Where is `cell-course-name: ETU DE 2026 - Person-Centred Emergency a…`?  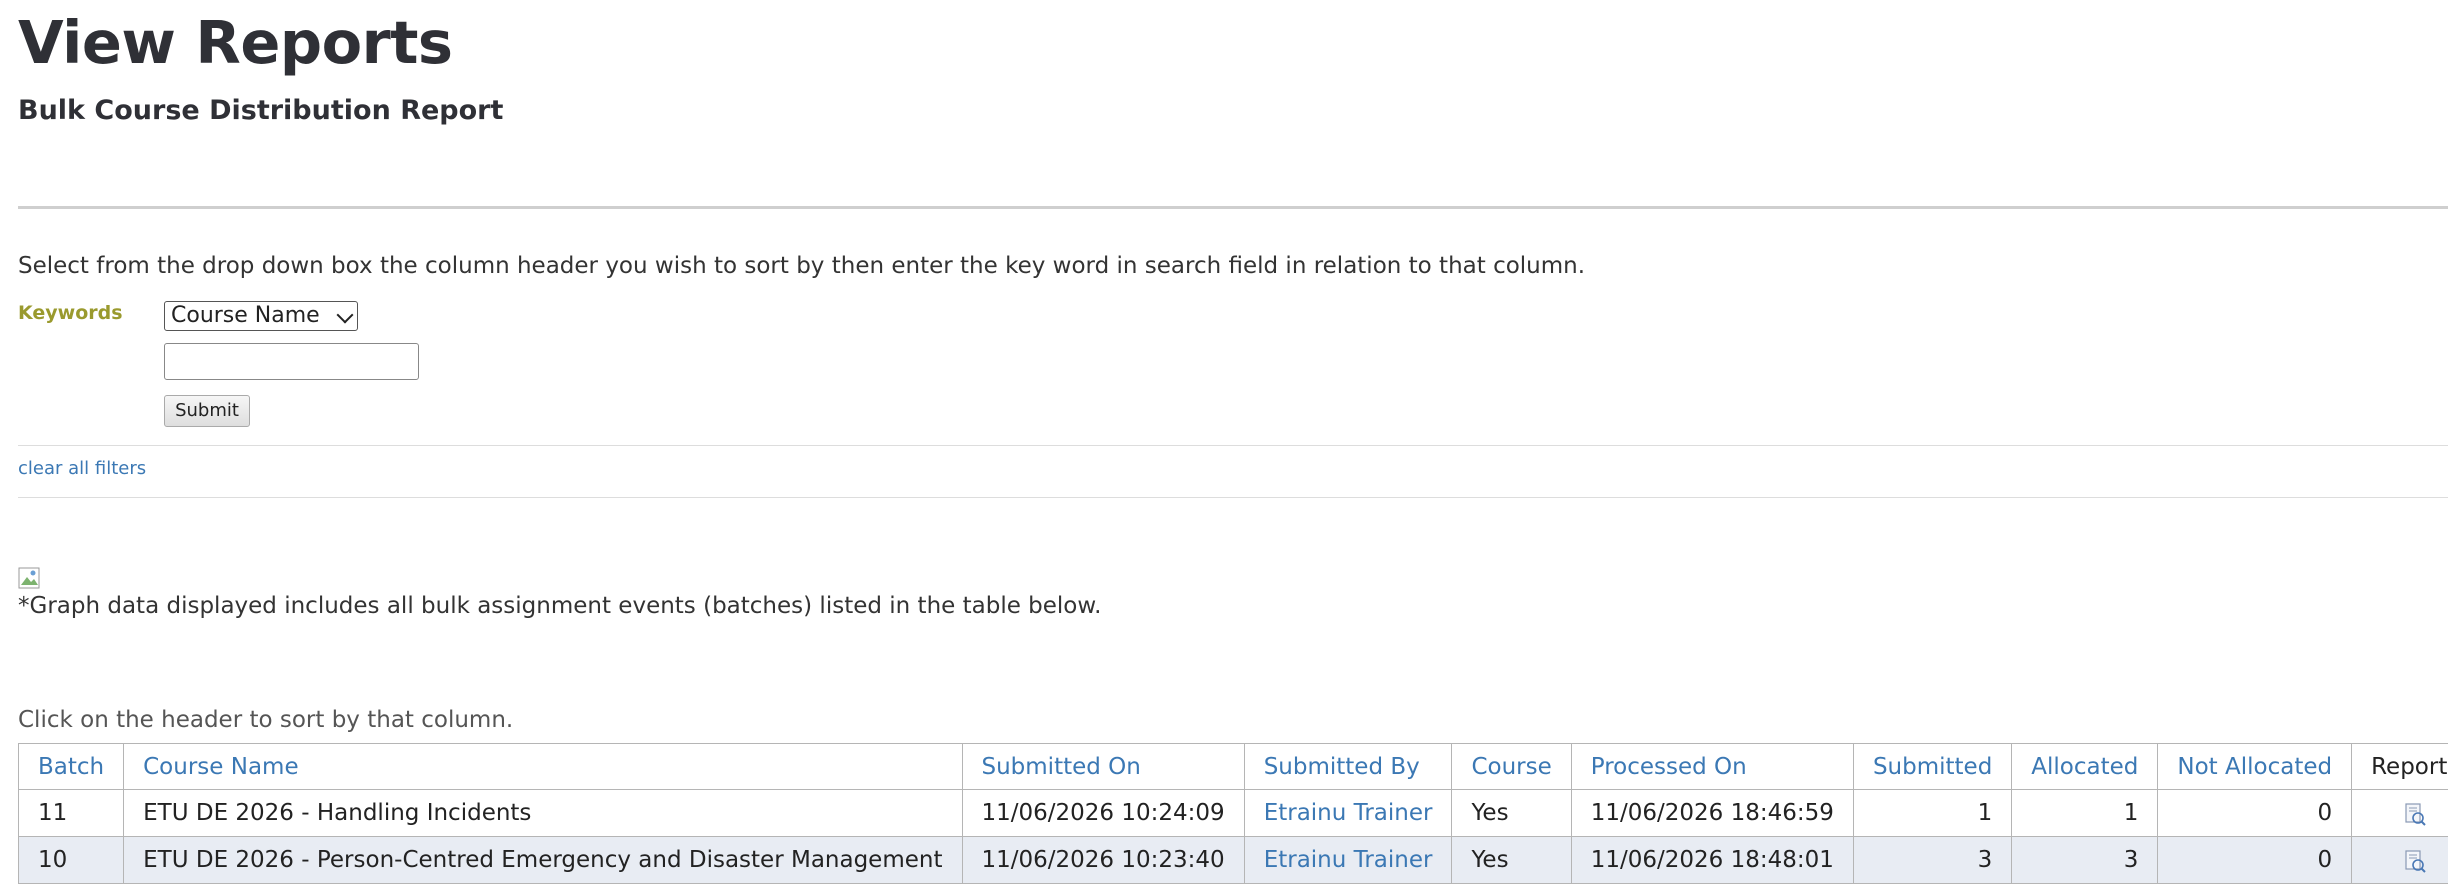
cell-course-name: ETU DE 2026 - Person-Centred Emergency a… is located at coordinates (543, 860).